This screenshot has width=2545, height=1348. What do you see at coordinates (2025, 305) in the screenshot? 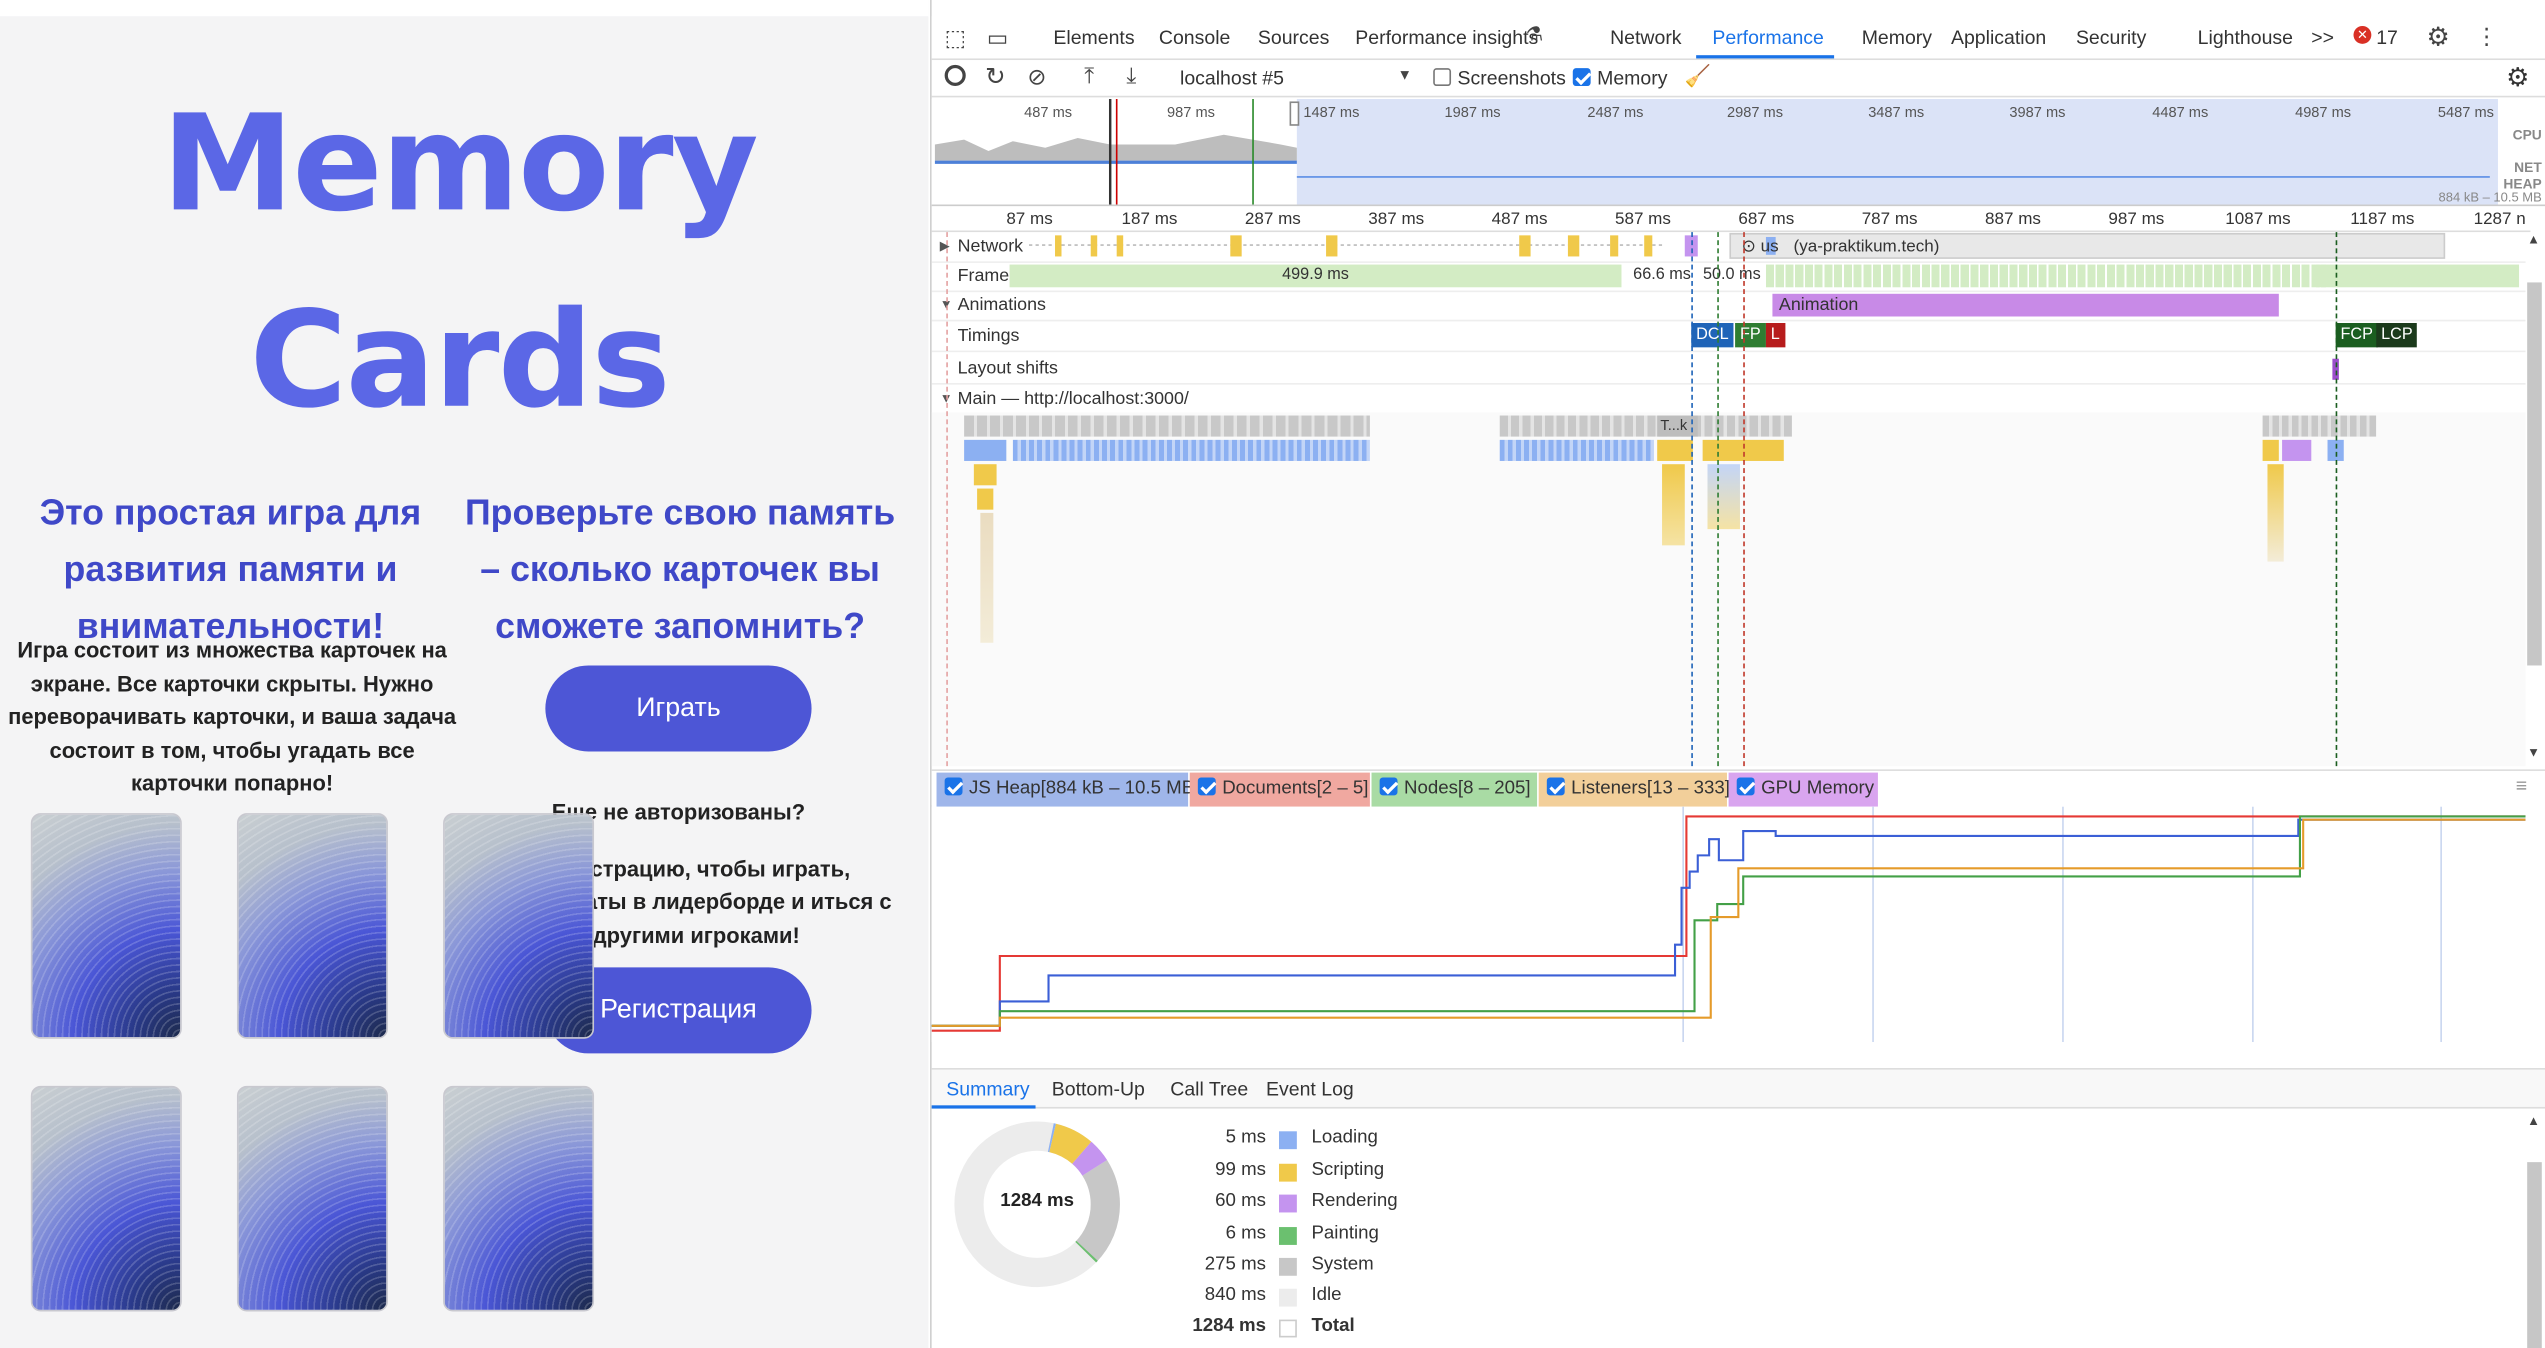
I see `animation-block: Animation` at bounding box center [2025, 305].